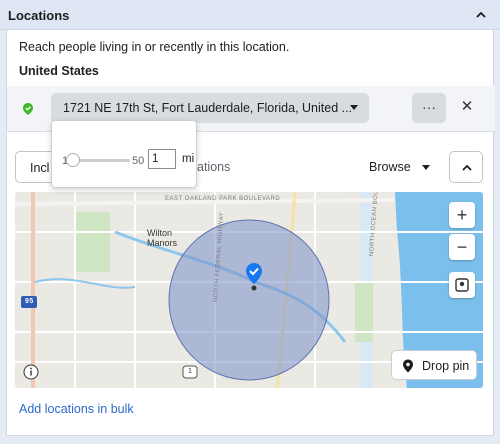  Describe the element at coordinates (250, 15) in the screenshot. I see `section-header: Locations` at that location.